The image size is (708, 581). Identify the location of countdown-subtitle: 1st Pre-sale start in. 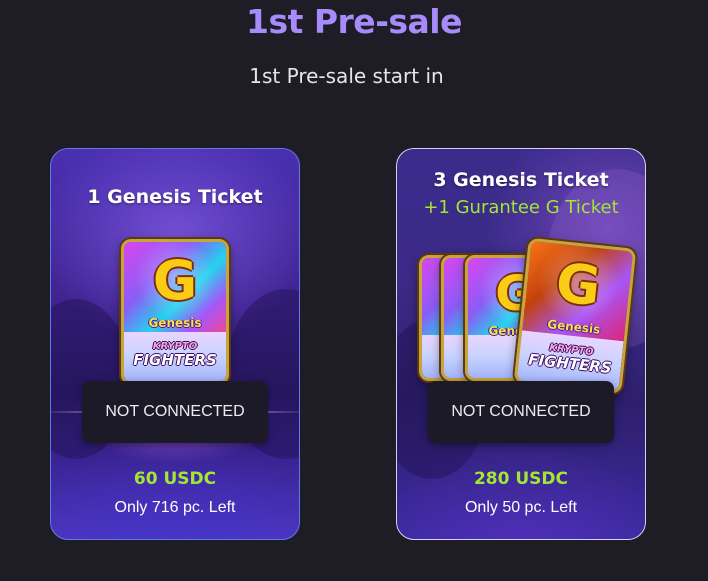
(346, 76).